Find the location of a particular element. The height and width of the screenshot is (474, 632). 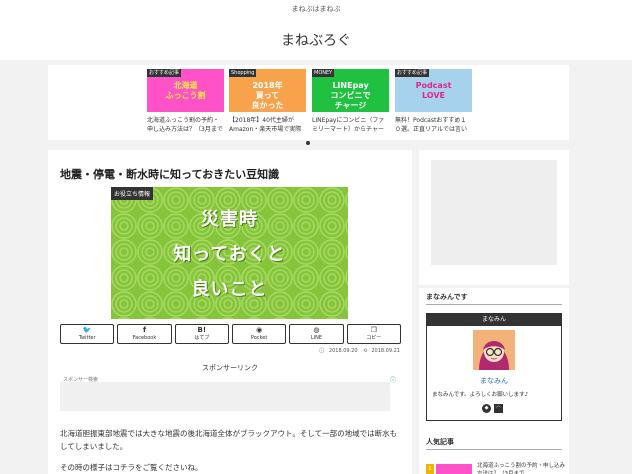

copy-icon: ❐ is located at coordinates (373, 330).